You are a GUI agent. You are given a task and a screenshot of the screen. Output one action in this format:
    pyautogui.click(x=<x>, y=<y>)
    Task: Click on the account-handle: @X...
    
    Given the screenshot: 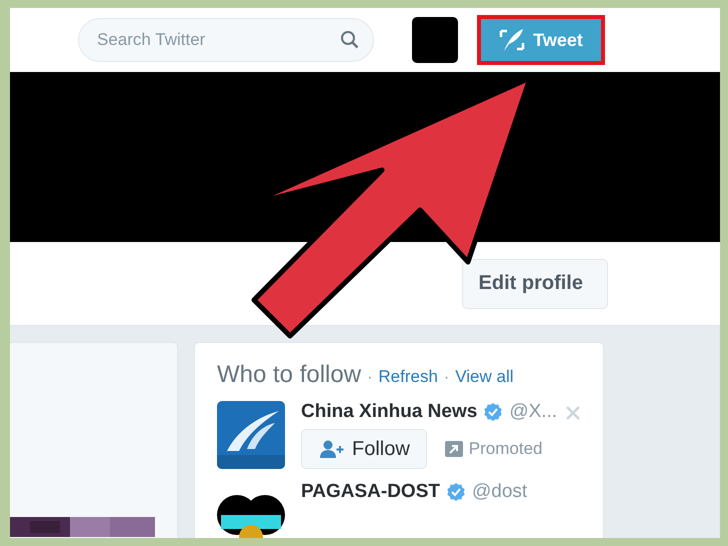 What is the action you would take?
    pyautogui.click(x=533, y=412)
    